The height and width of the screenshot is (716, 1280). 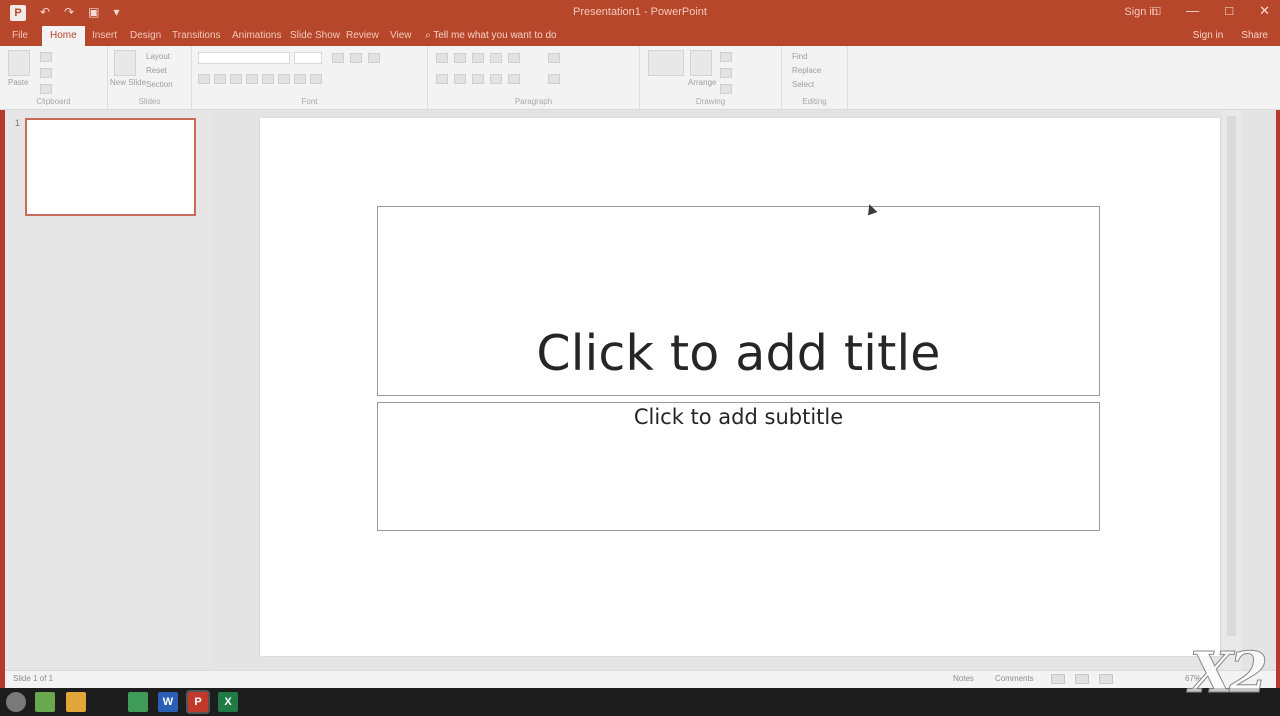 I want to click on numbering-icon, so click(x=460, y=58).